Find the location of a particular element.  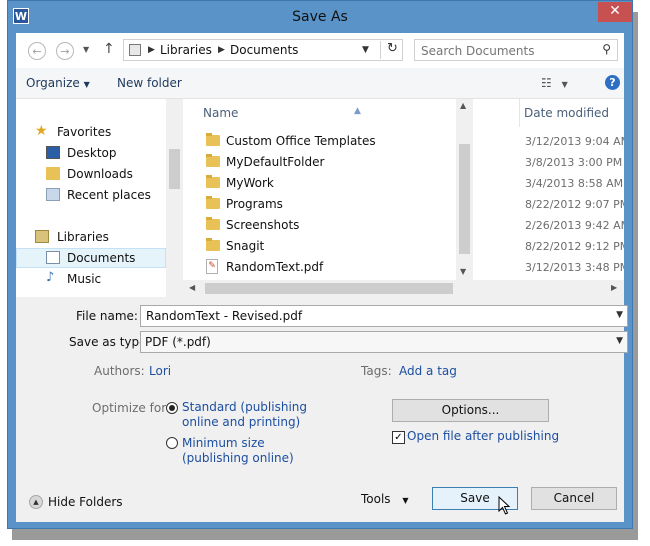

scroll-right-icon: ▶ is located at coordinates (614, 287).